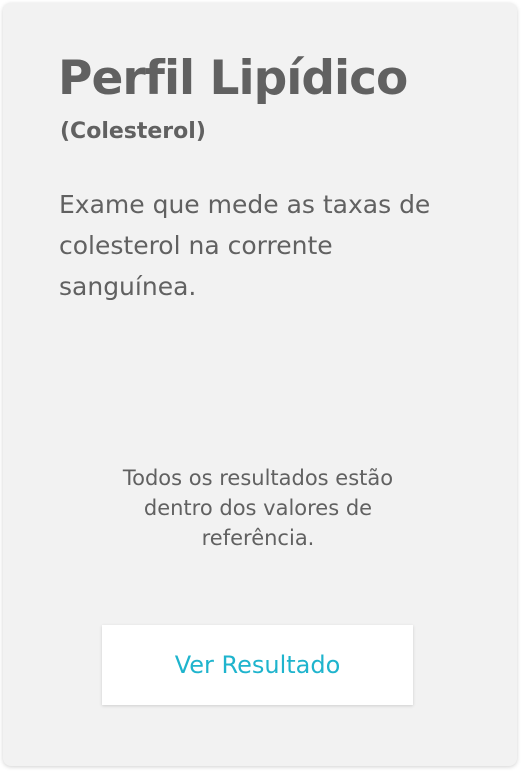 The height and width of the screenshot is (774, 526). I want to click on view-result-button: Ver Resultado, so click(257, 665).